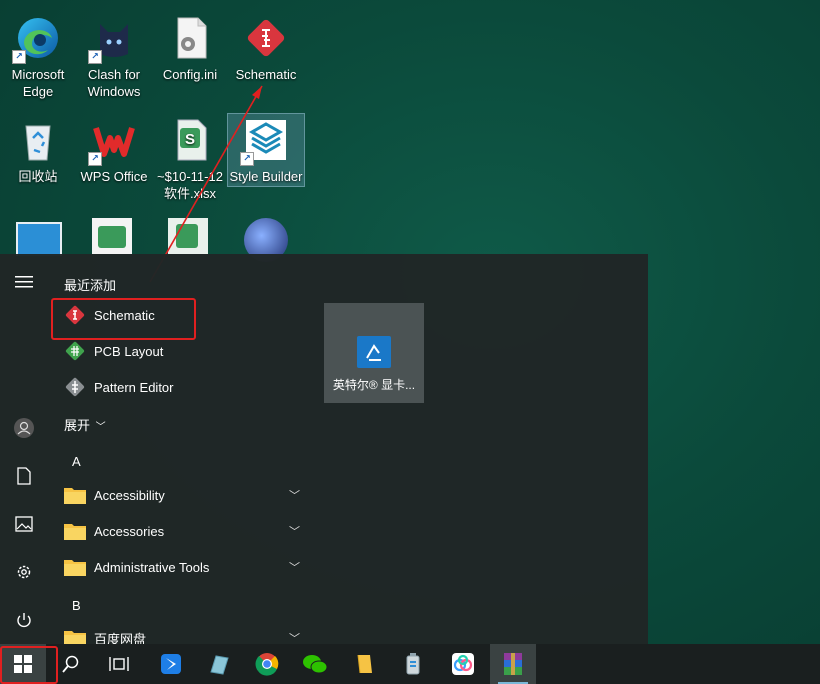  I want to click on taskbar-app-baidu-netdisk, so click(463, 664).